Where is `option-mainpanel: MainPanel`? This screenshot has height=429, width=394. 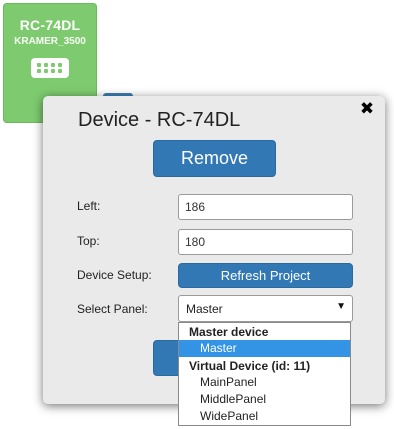 option-mainpanel: MainPanel is located at coordinates (264, 382).